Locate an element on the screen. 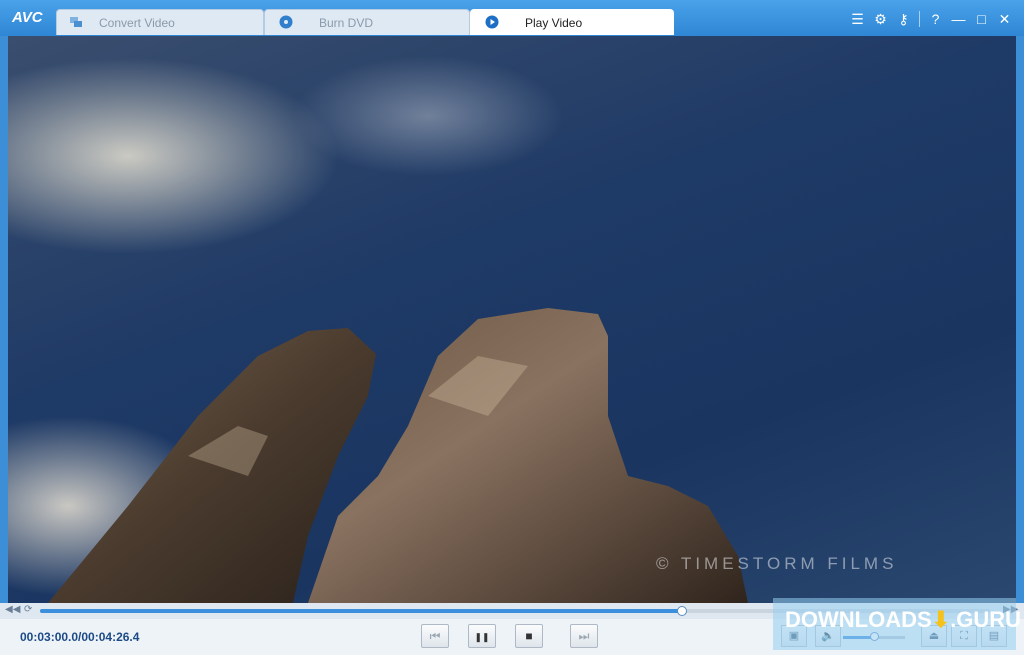  app-logo: AVC is located at coordinates (27, 17).